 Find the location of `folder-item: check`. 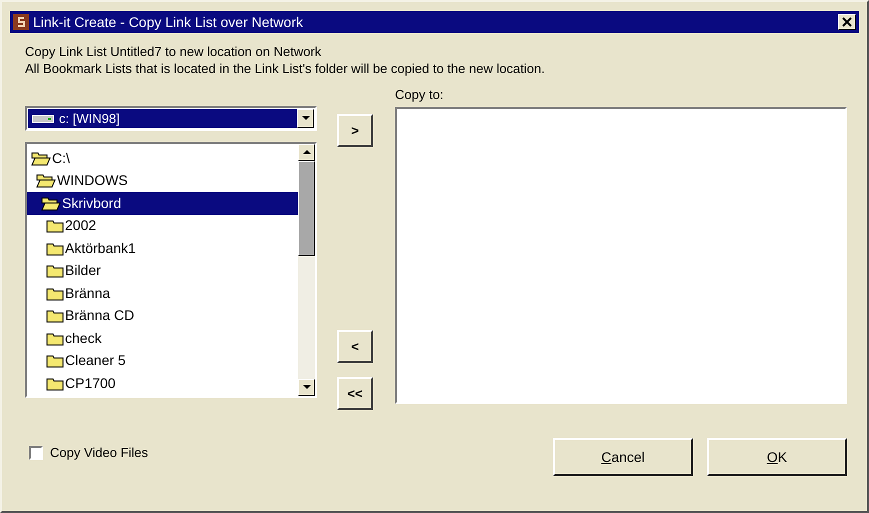

folder-item: check is located at coordinates (162, 338).